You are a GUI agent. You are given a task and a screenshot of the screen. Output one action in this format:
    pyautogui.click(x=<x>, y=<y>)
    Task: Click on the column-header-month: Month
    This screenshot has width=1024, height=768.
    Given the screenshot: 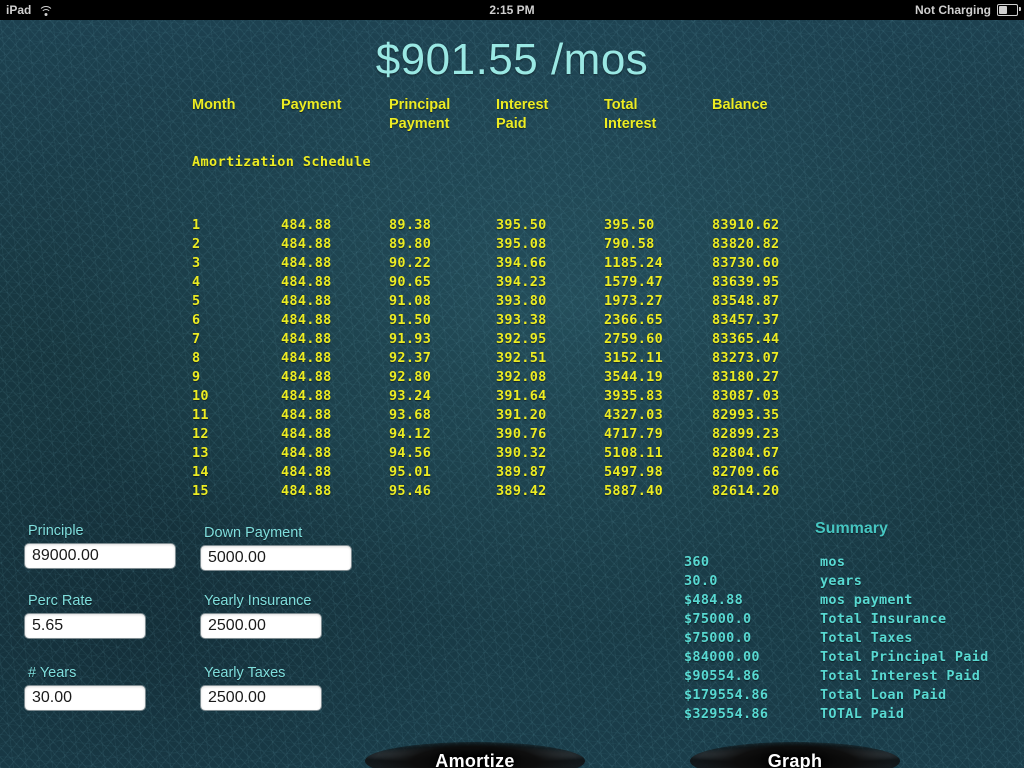 What is the action you would take?
    pyautogui.click(x=214, y=105)
    